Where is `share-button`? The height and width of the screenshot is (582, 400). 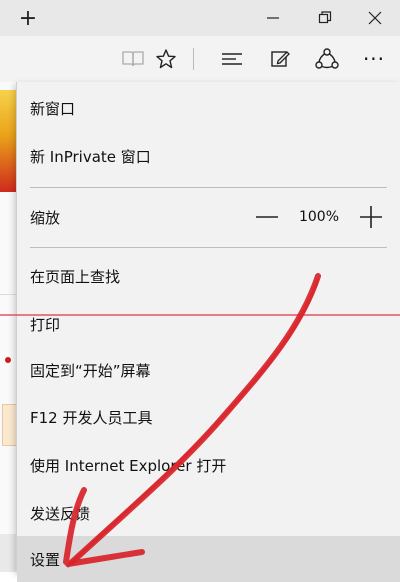
share-button is located at coordinates (327, 59).